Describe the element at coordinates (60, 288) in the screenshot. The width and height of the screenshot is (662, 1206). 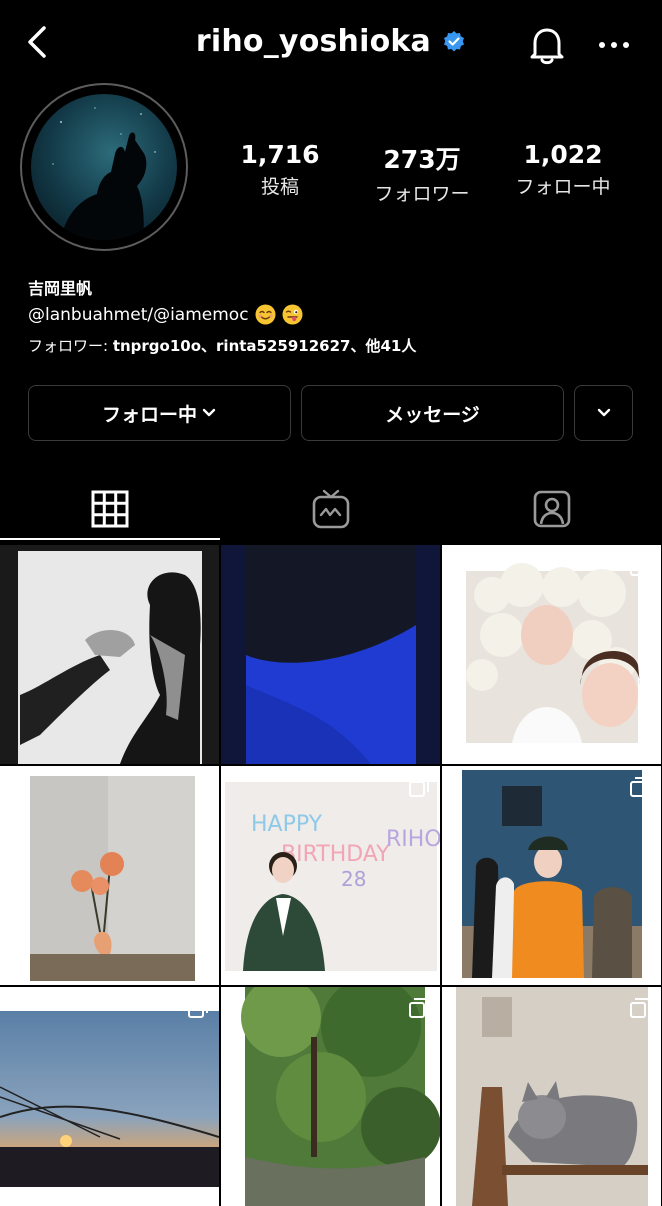
I see `display-name: 吉岡里帆` at that location.